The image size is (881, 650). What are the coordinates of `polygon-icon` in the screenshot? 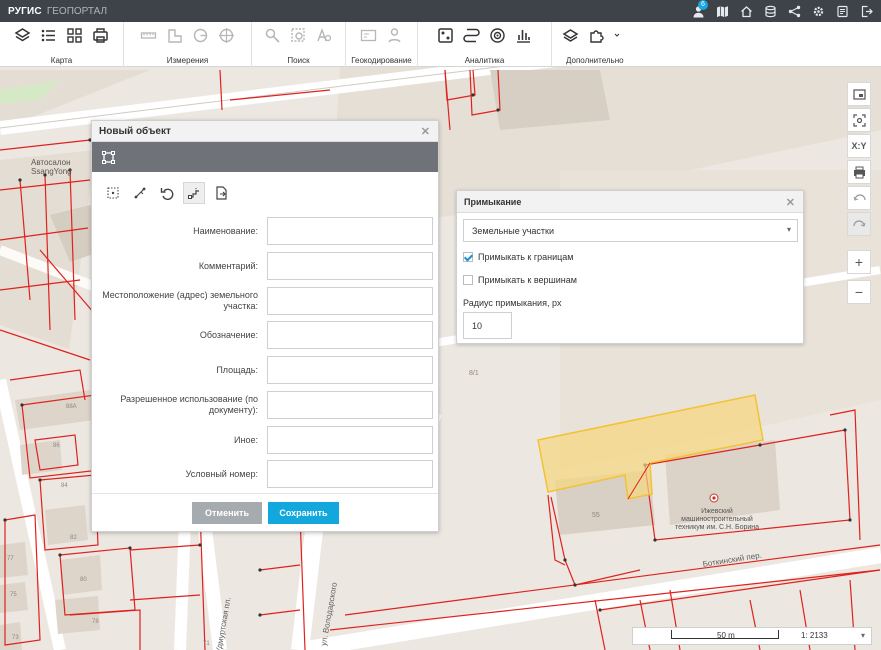 It's located at (108, 157).